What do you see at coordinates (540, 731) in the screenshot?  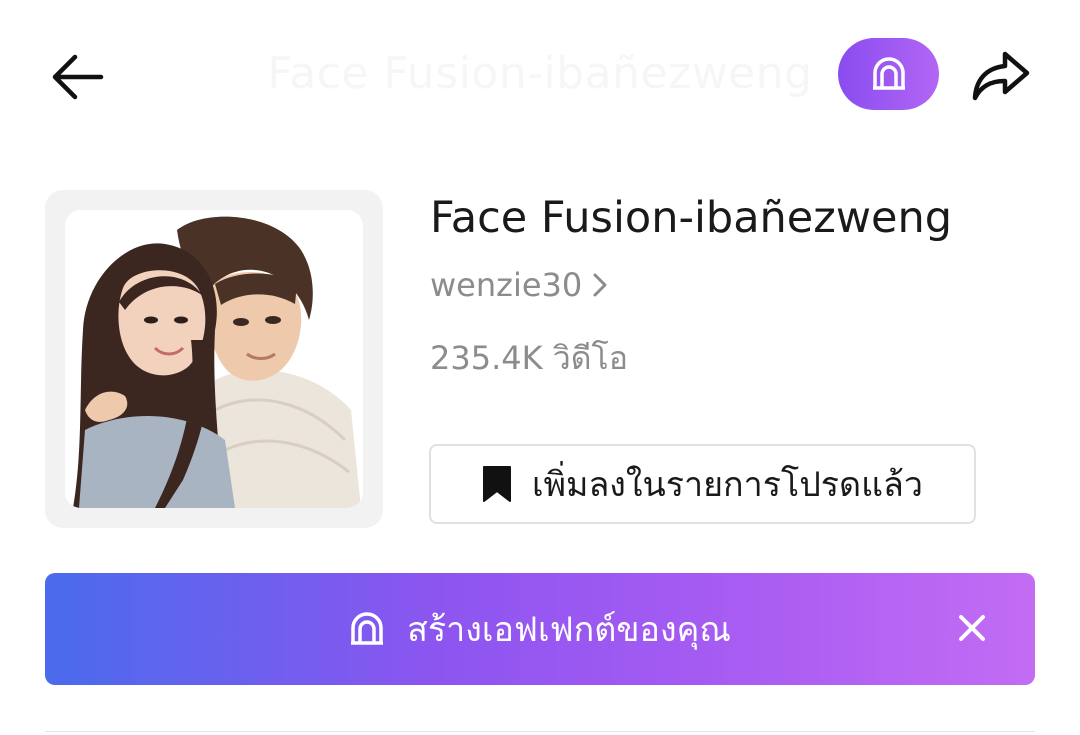 I see `divider` at bounding box center [540, 731].